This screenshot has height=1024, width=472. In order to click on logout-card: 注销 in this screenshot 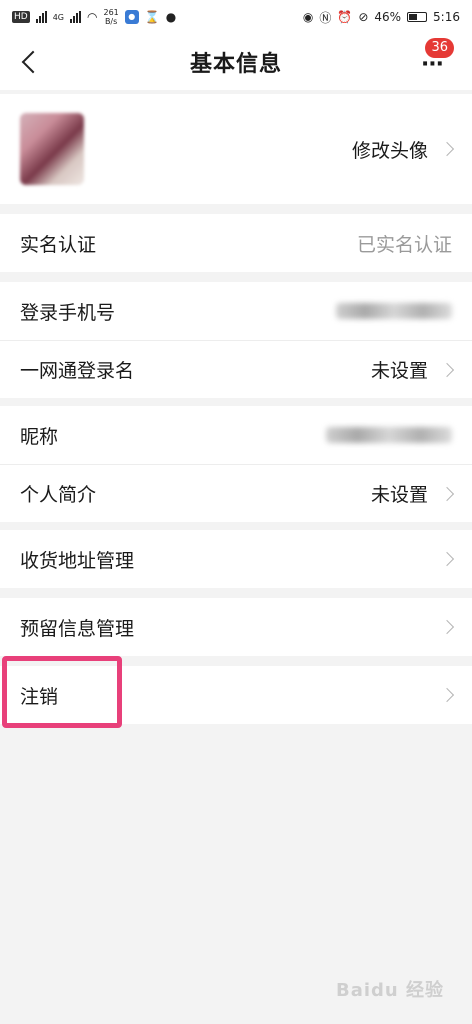, I will do `click(236, 695)`.